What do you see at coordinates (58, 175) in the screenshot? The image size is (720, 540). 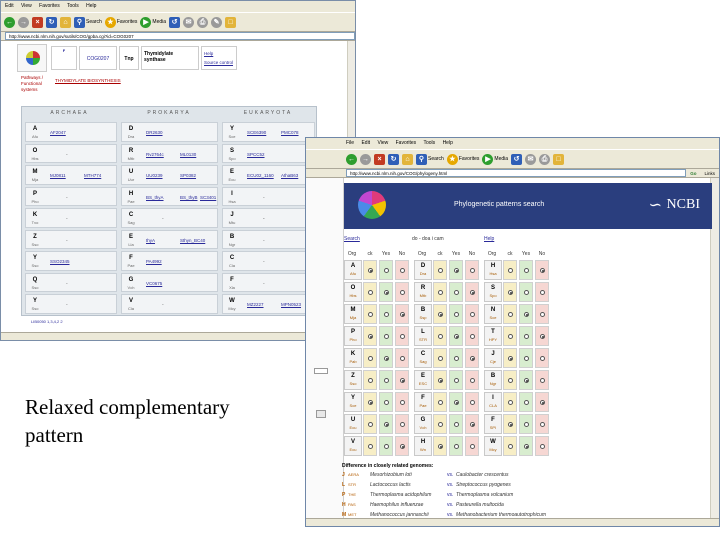 I see `gene-link: MJ0811` at bounding box center [58, 175].